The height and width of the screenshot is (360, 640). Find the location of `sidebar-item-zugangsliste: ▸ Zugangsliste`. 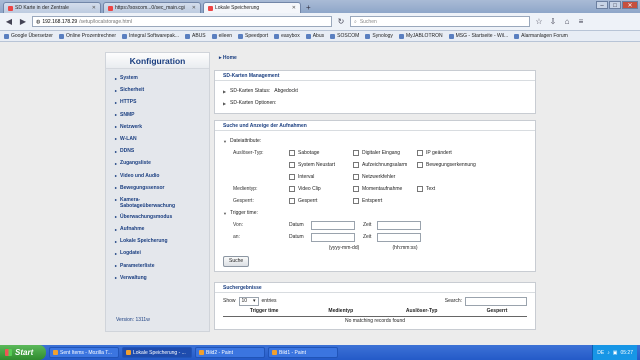

sidebar-item-zugangsliste: ▸ Zugangsliste is located at coordinates (157, 163).